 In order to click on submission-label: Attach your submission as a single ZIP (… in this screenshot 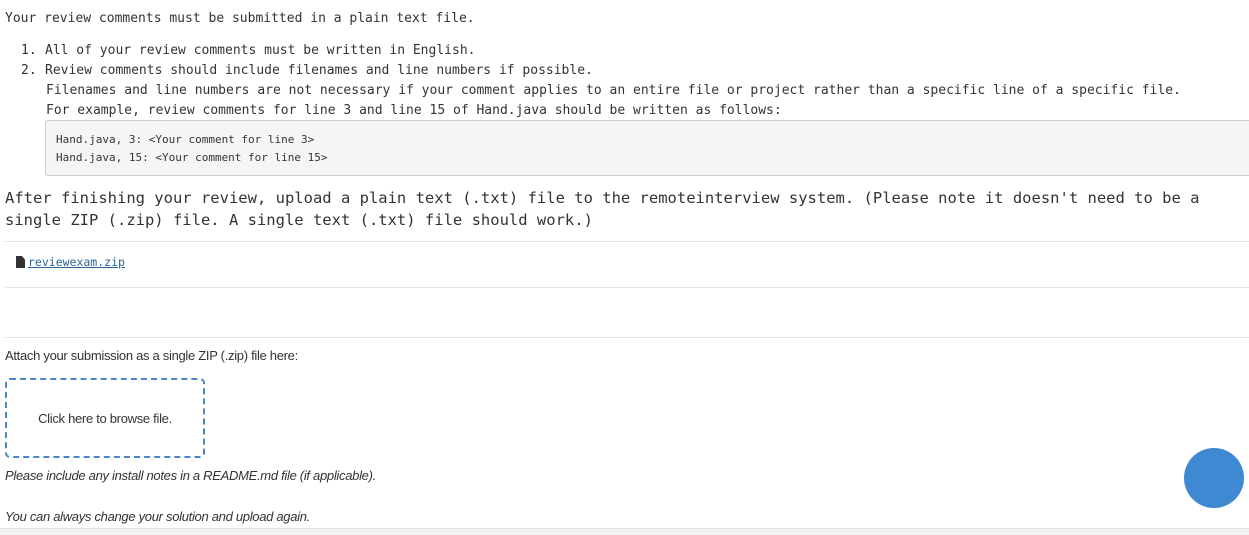, I will do `click(151, 355)`.